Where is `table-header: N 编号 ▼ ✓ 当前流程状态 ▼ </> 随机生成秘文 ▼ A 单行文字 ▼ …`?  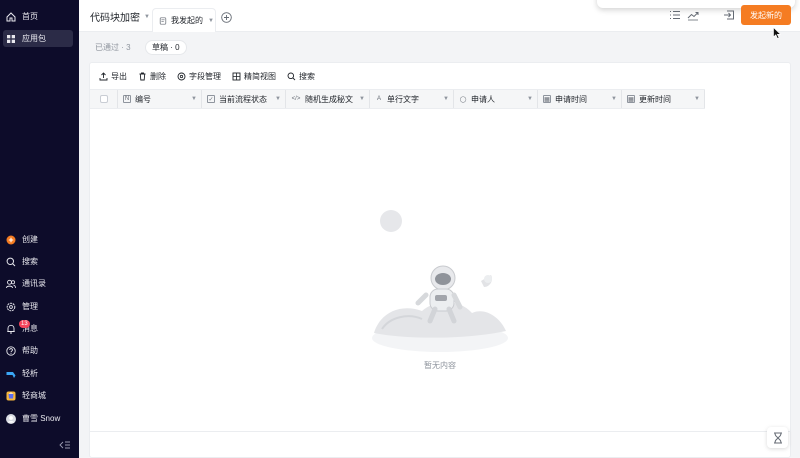 table-header: N 编号 ▼ ✓ 当前流程状态 ▼ </> 随机生成秘文 ▼ A 单行文字 ▼ … is located at coordinates (397, 99).